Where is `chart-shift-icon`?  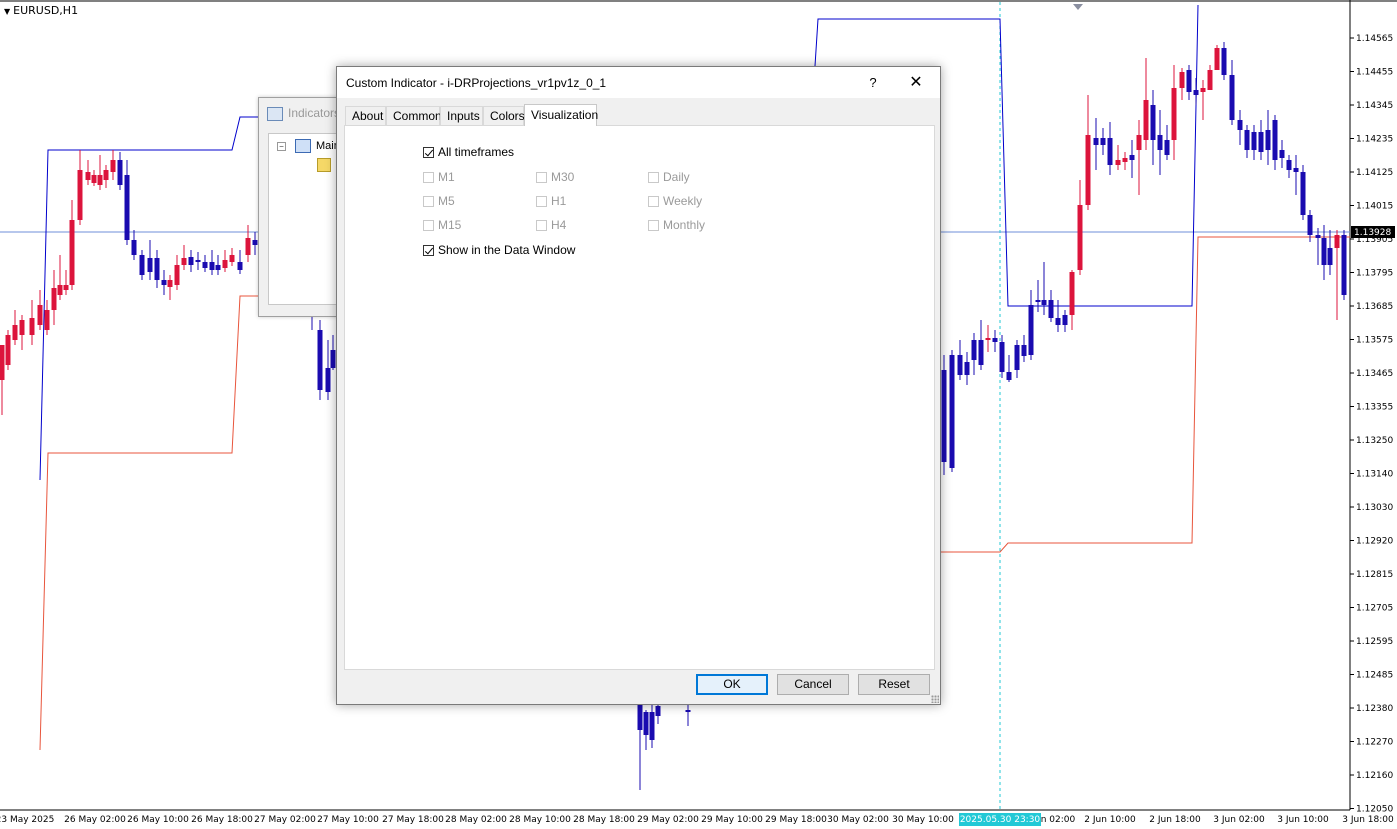 chart-shift-icon is located at coordinates (1078, 7).